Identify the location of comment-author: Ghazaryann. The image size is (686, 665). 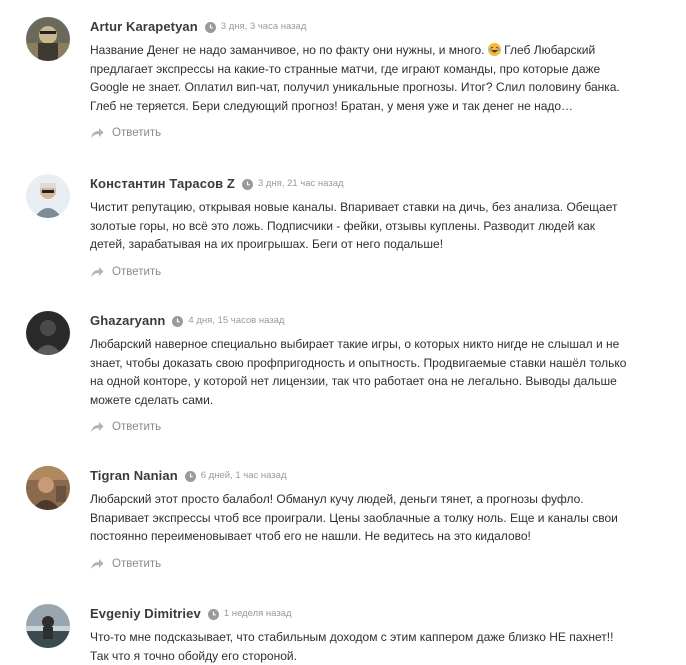
(127, 321).